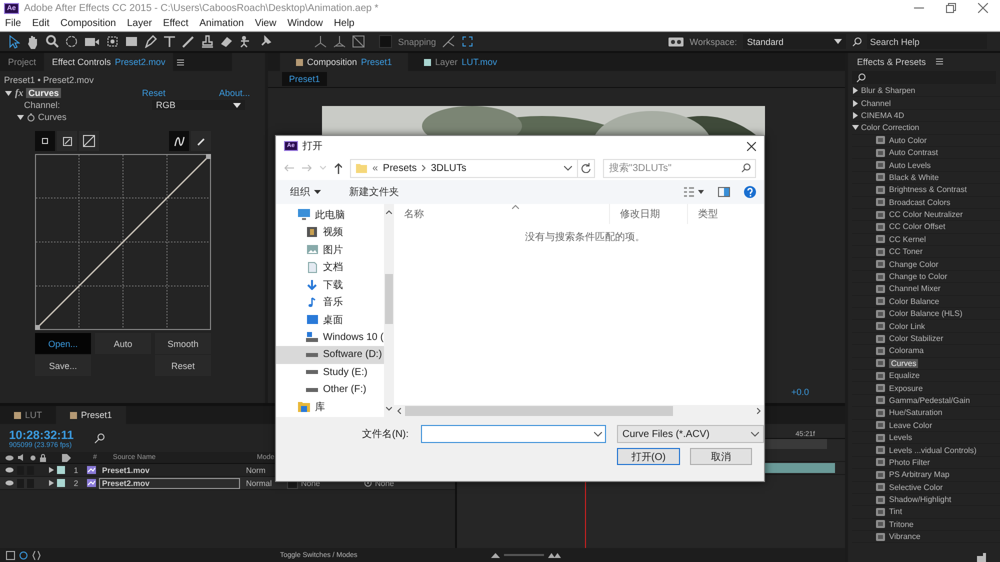 This screenshot has height=562, width=1000. What do you see at coordinates (52, 41) in the screenshot?
I see `zoom-icon` at bounding box center [52, 41].